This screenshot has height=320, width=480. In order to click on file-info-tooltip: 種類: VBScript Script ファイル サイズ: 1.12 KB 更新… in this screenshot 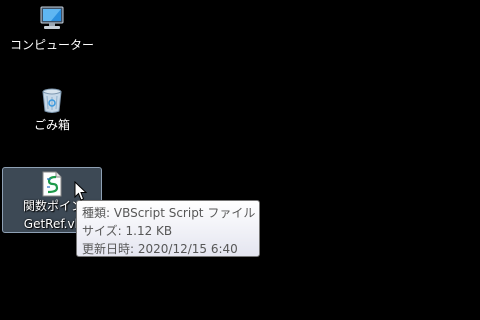, I will do `click(168, 228)`.